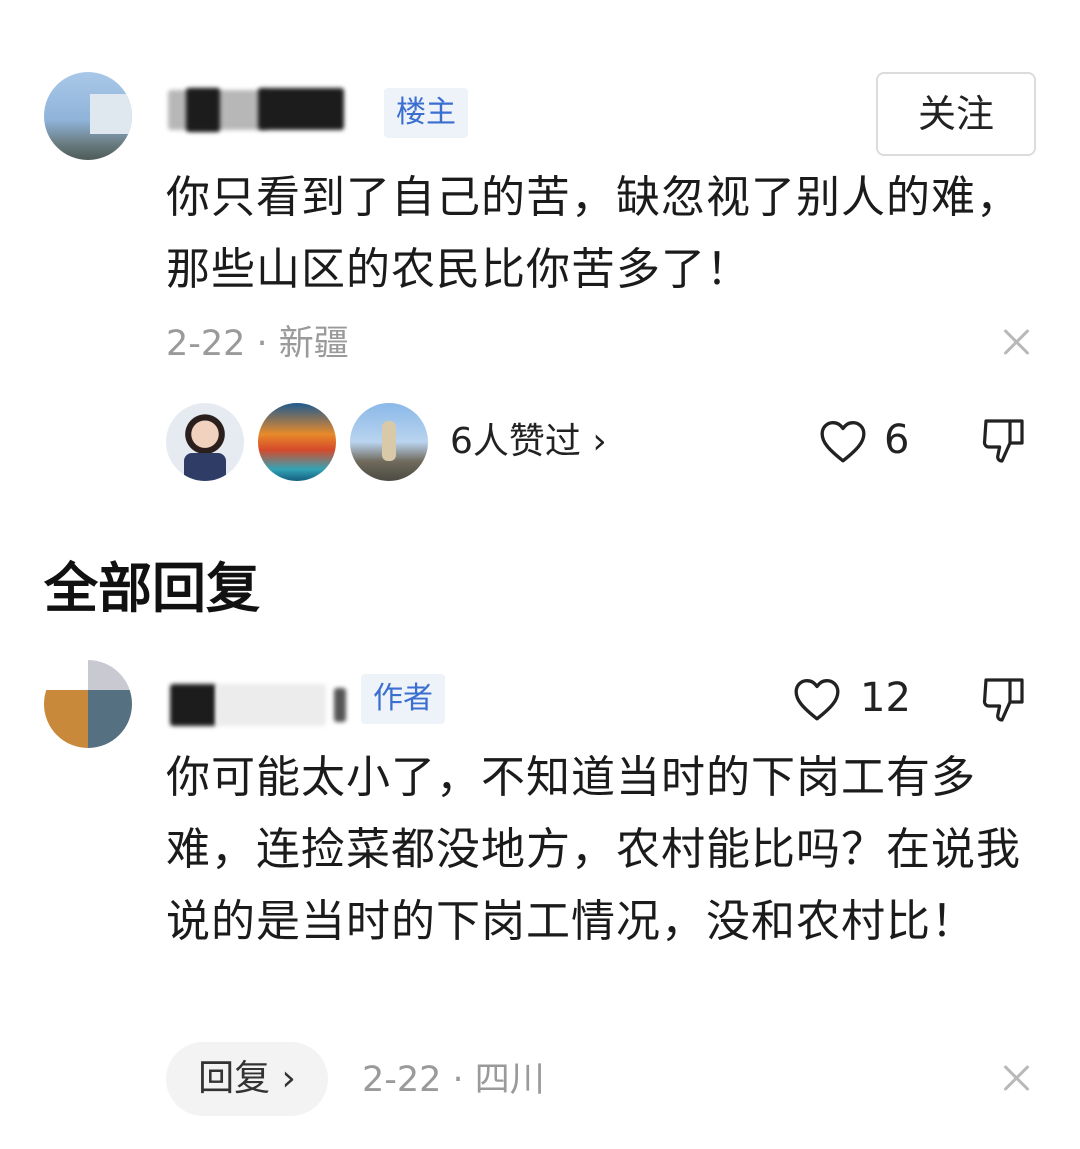 The image size is (1080, 1149). Describe the element at coordinates (257, 344) in the screenshot. I see `op-comment-meta: 2-22 · 新疆` at that location.